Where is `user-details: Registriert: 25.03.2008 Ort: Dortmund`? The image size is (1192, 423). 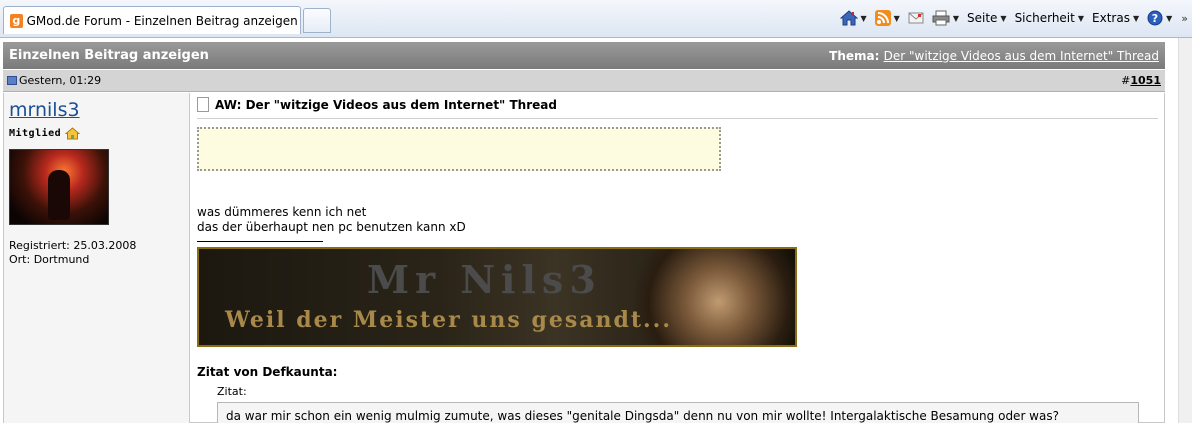
user-details: Registriert: 25.03.2008 Ort: Dortmund is located at coordinates (96, 253).